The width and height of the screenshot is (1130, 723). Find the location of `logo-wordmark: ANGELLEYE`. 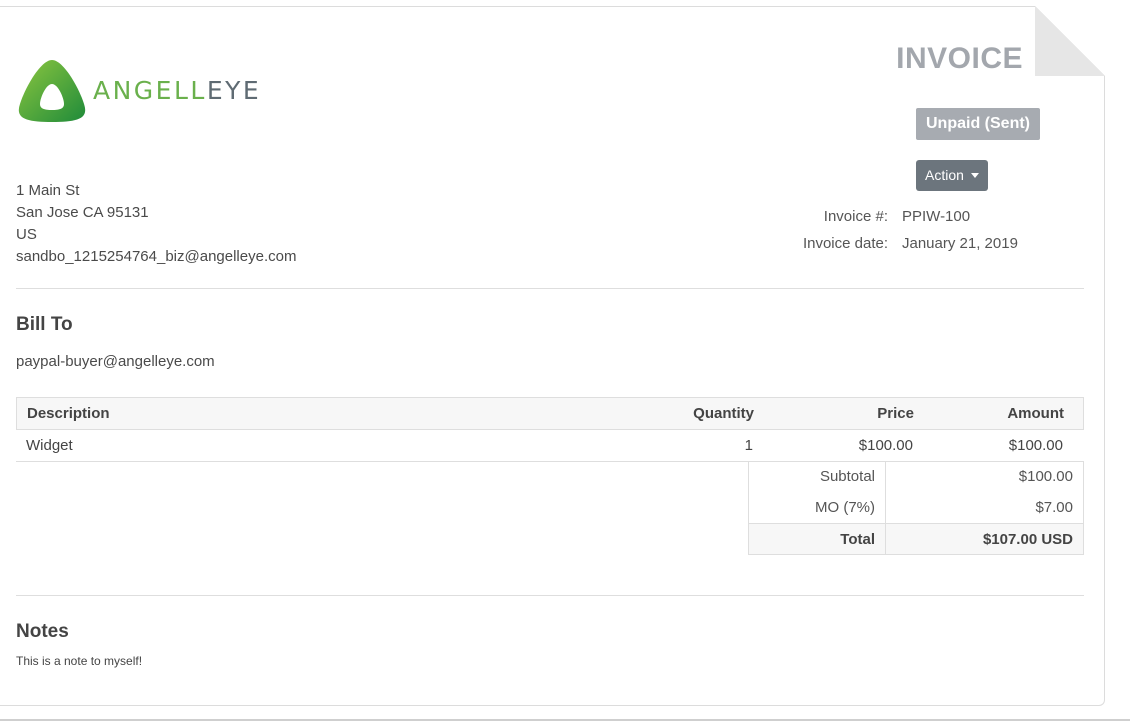

logo-wordmark: ANGELLEYE is located at coordinates (177, 90).